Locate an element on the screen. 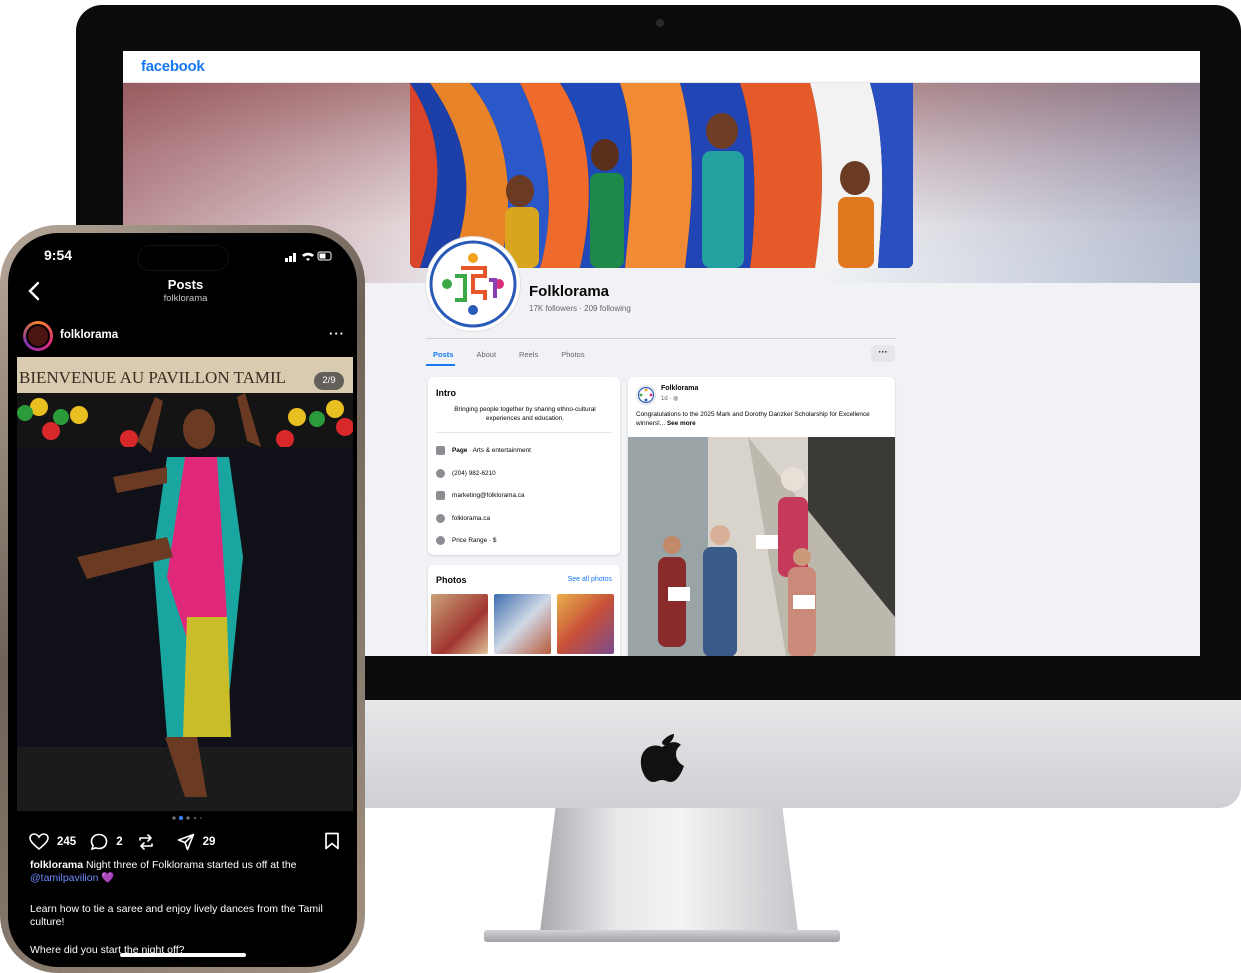  comment-count: 2 is located at coordinates (119, 842).